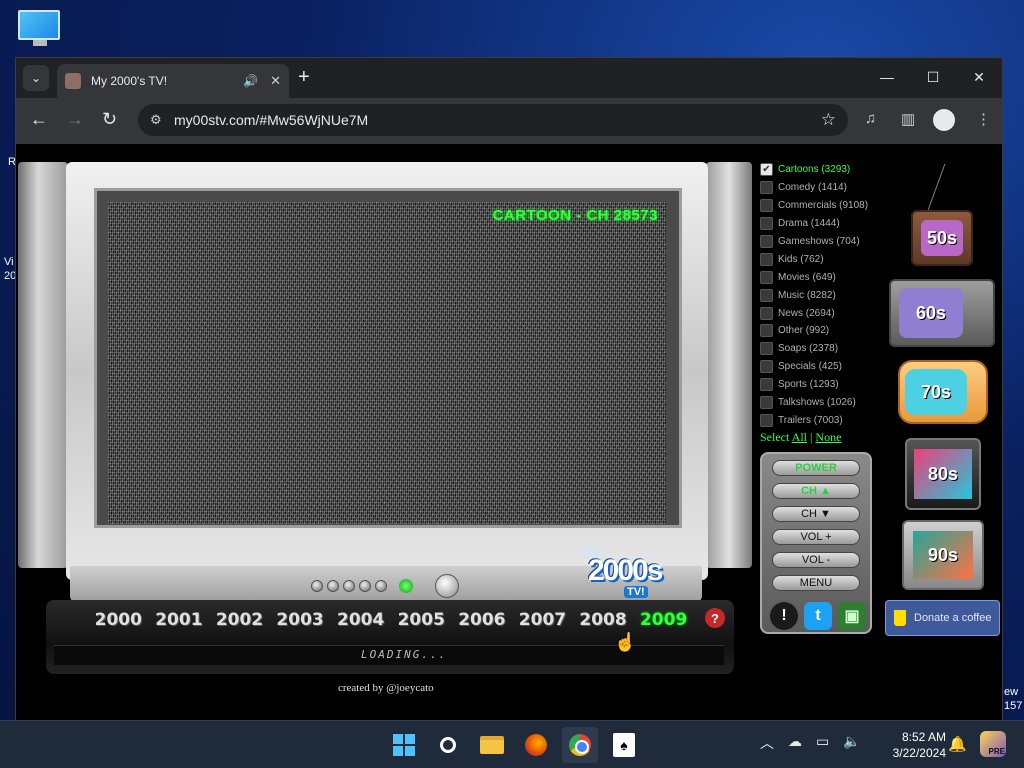 This screenshot has height=768, width=1024. Describe the element at coordinates (799, 437) in the screenshot. I see `select-all-link: All` at that location.